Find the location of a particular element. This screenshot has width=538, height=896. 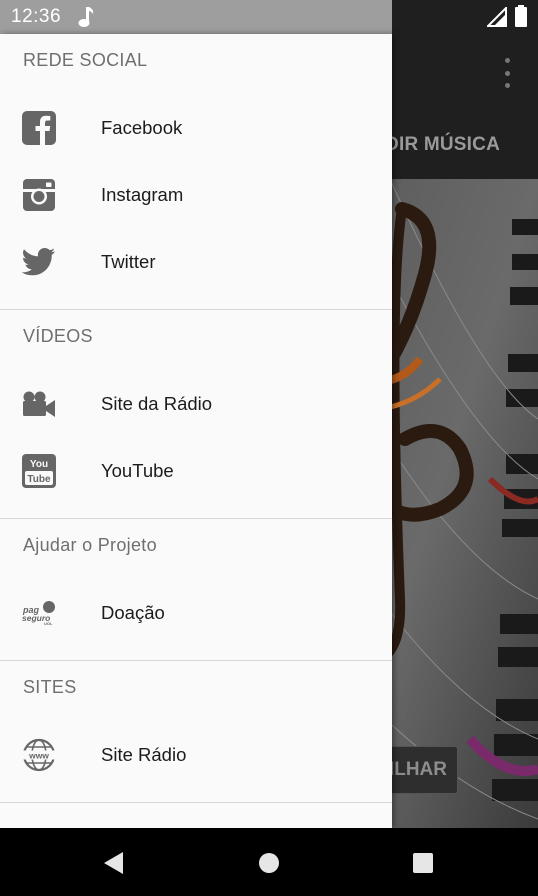

section-header-videos: VÍDEOS is located at coordinates (58, 336).